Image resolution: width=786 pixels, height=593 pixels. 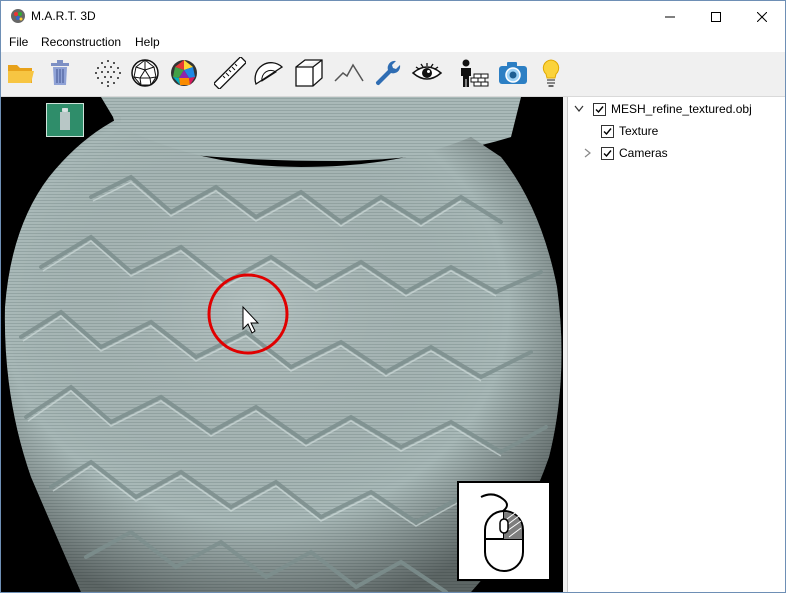 I want to click on scan-thumbnail-icon, so click(x=65, y=120).